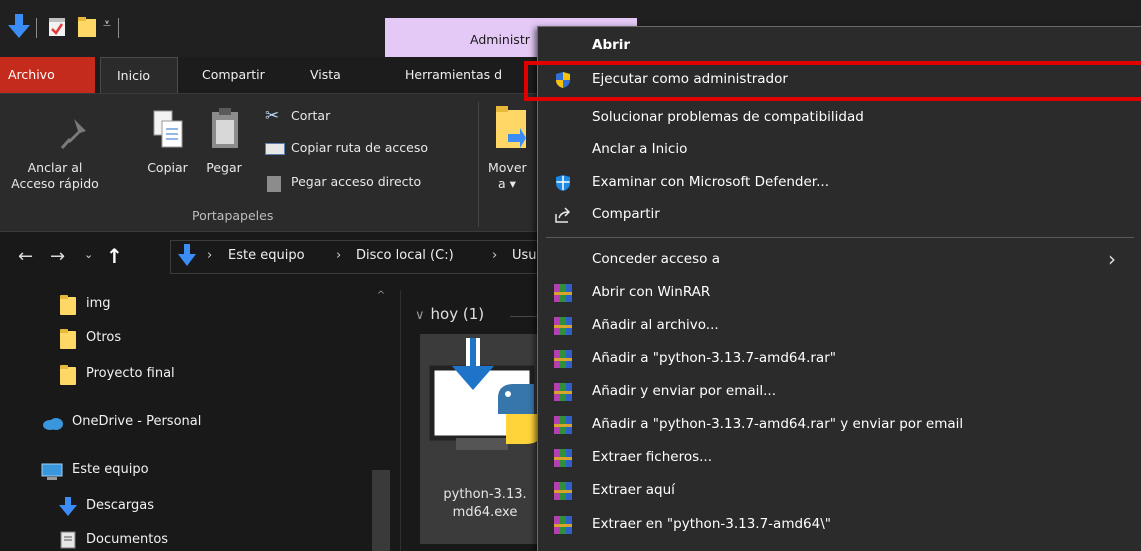 This screenshot has height=551, width=1141. What do you see at coordinates (233, 215) in the screenshot?
I see `group-label-portapapeles: Portapapeles` at bounding box center [233, 215].